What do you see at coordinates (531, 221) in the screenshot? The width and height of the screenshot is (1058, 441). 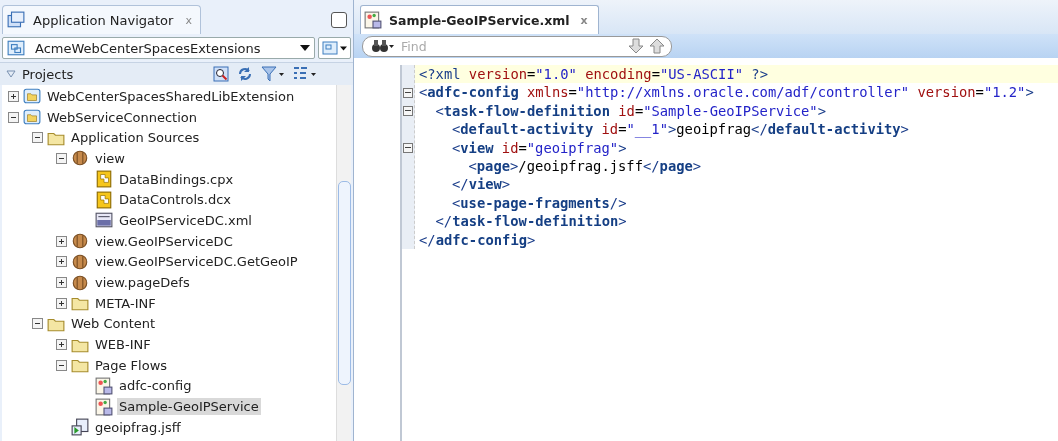 I see `code-line: </task-flow-definition>` at bounding box center [531, 221].